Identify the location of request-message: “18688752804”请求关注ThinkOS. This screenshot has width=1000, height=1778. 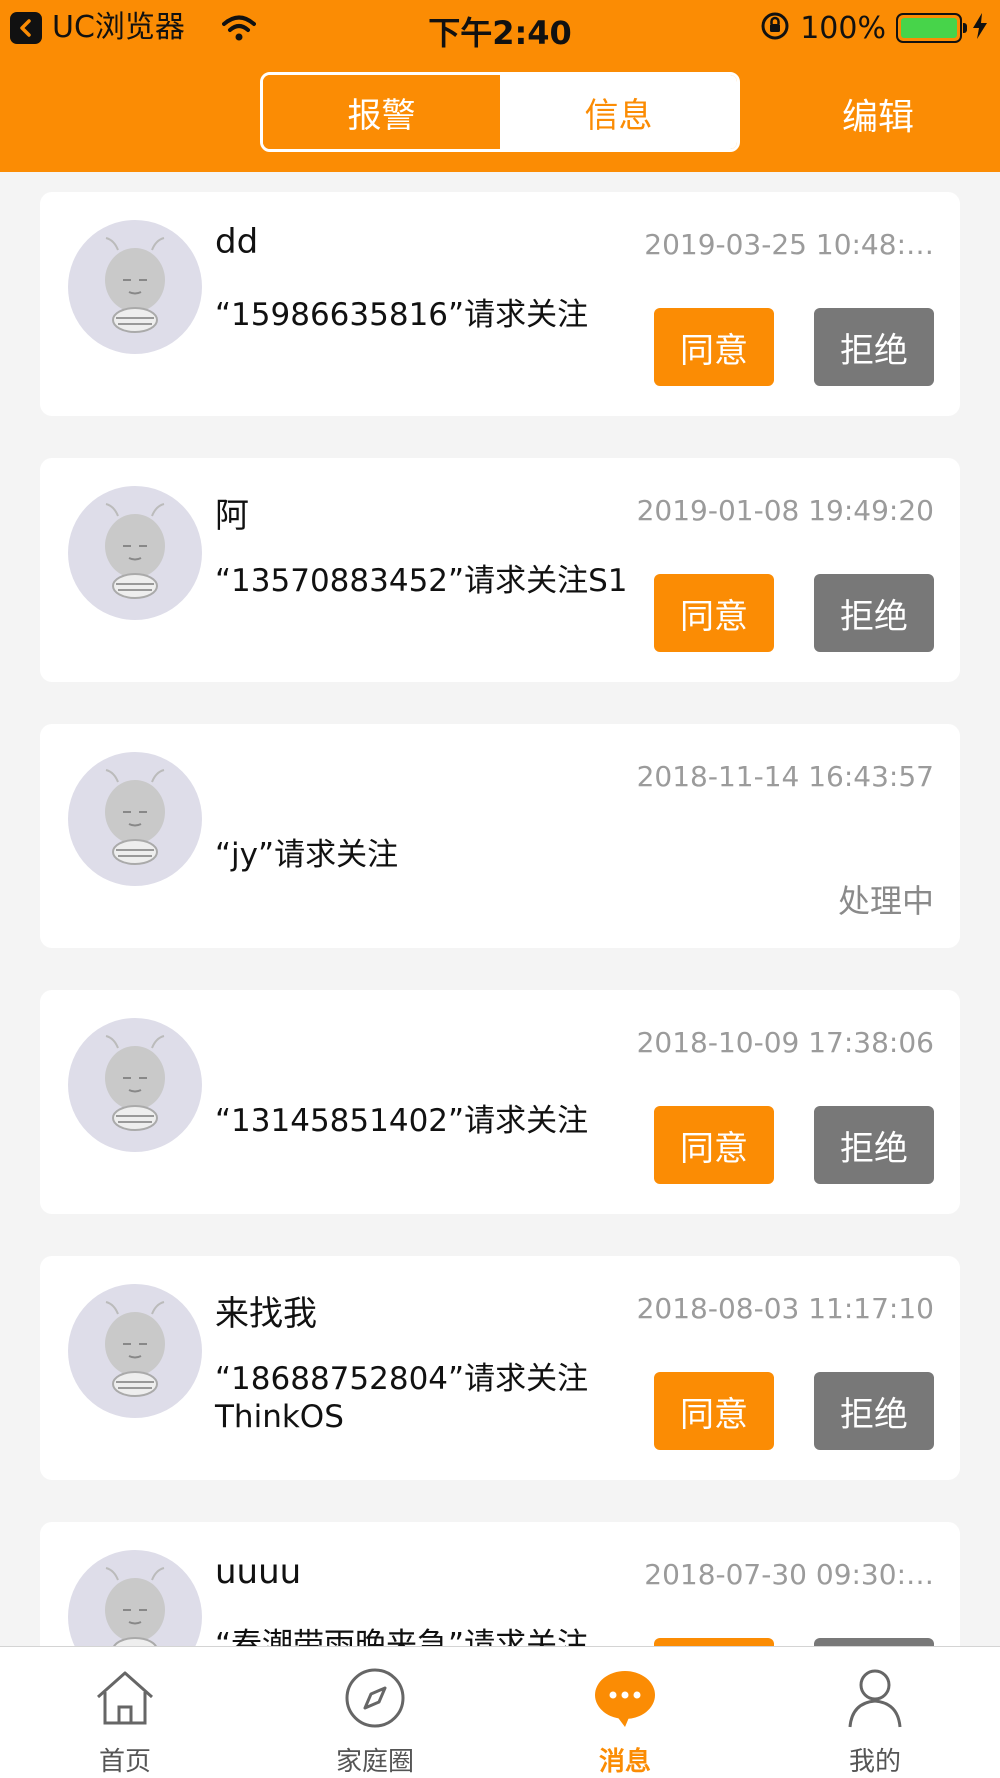
(402, 1398).